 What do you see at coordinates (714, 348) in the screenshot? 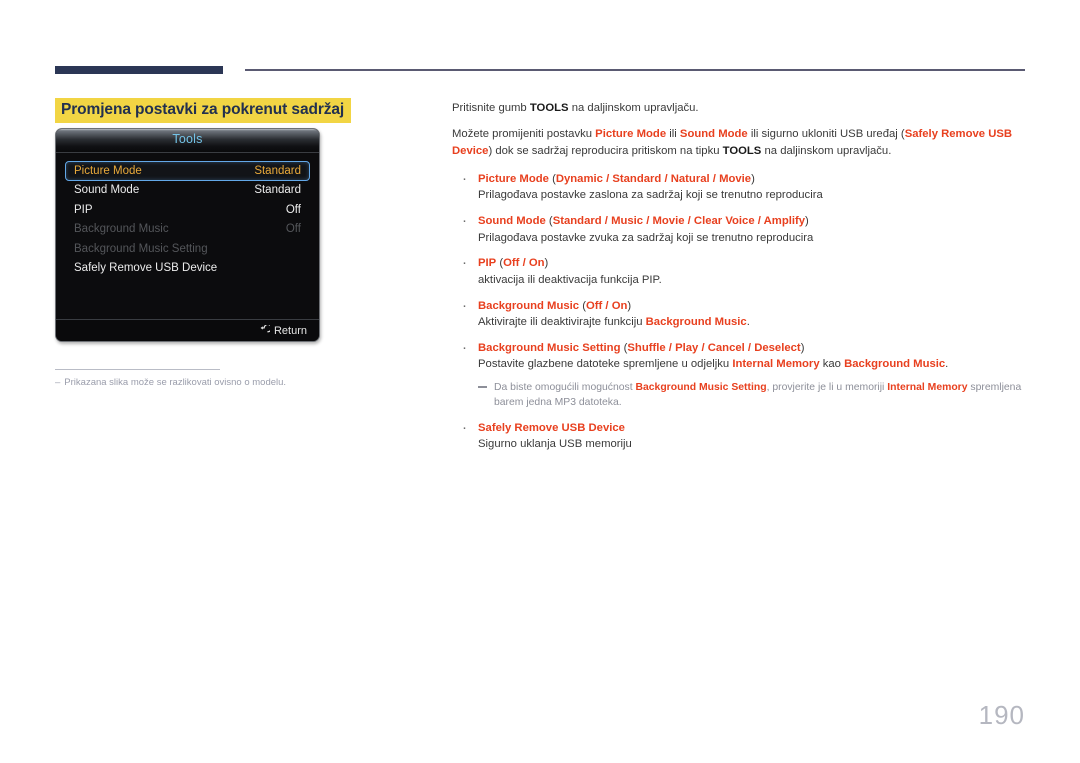
I see `option-values: Shuffle / Play / Cancel / Deselect` at bounding box center [714, 348].